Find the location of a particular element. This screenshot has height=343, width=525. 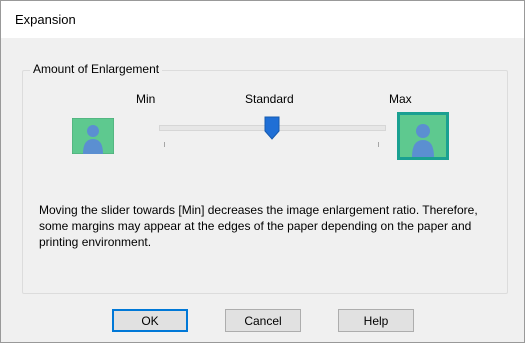

help-button: Help is located at coordinates (376, 320).